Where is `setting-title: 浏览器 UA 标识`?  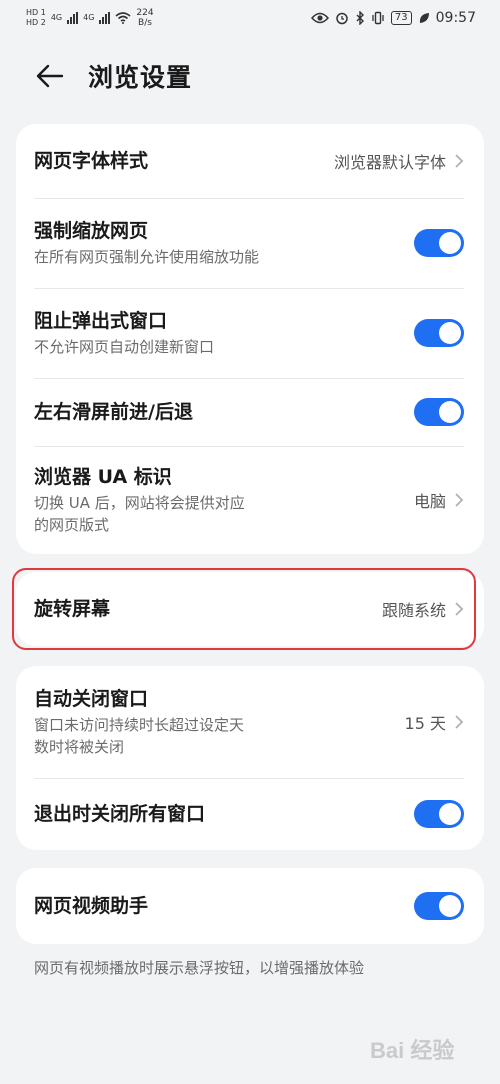 setting-title: 浏览器 UA 标识 is located at coordinates (103, 477).